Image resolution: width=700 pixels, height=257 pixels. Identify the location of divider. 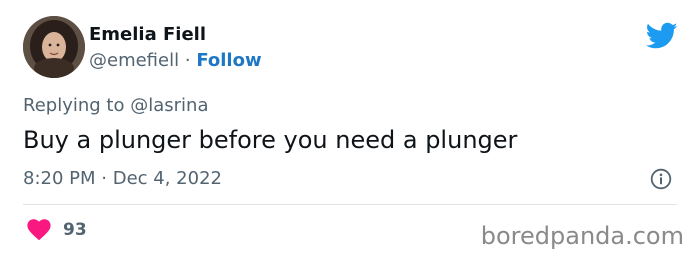
(350, 204).